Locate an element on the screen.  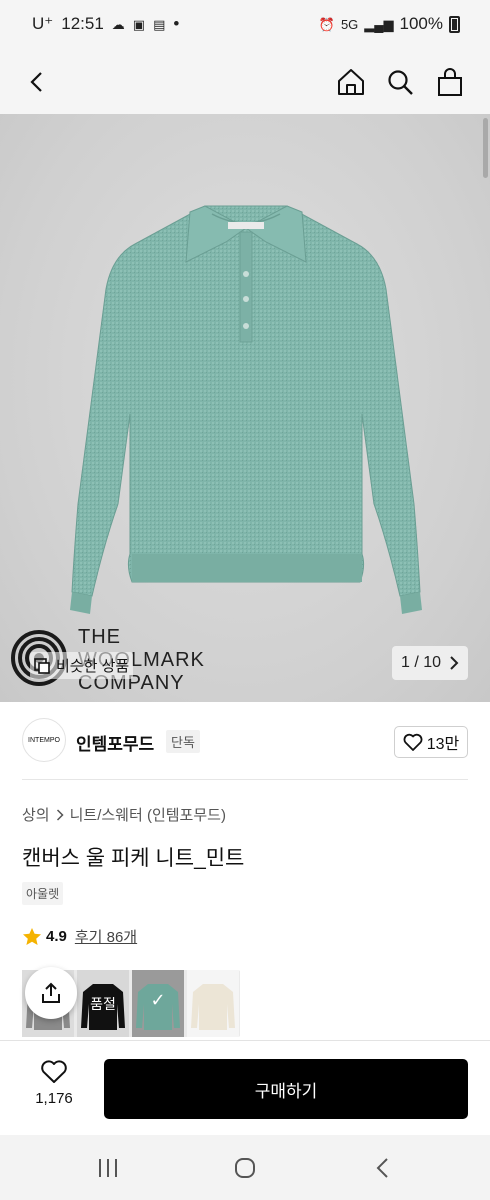
share-icon is located at coordinates (51, 992).